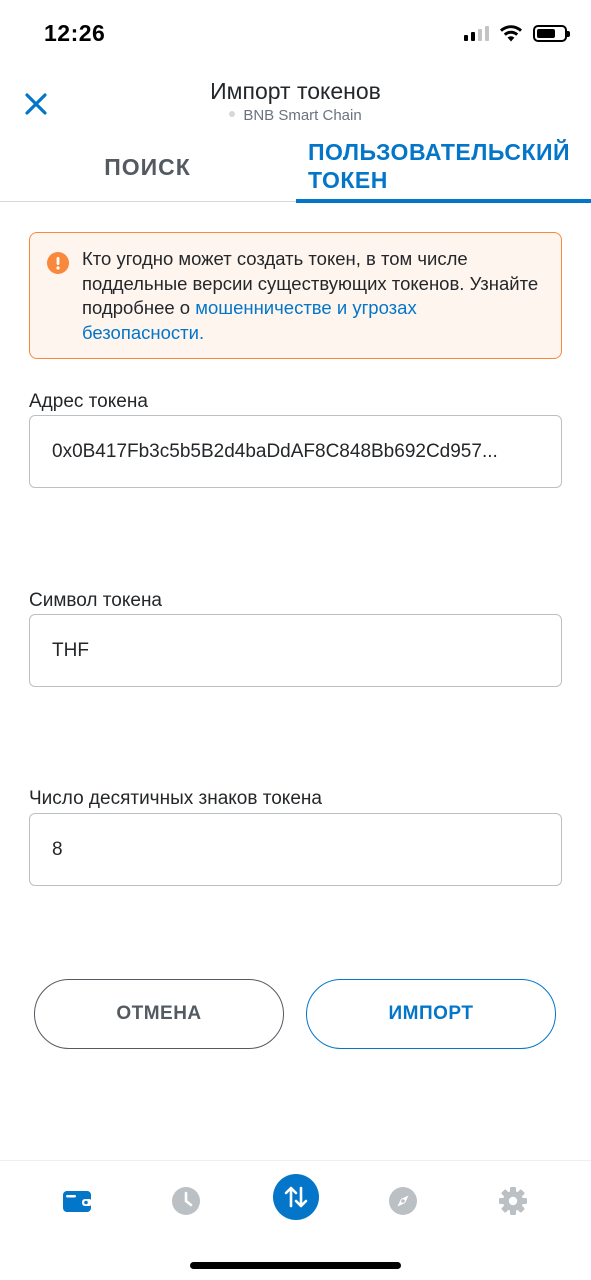 The image size is (591, 1280). Describe the element at coordinates (551, 33) in the screenshot. I see `battery-icon` at that location.